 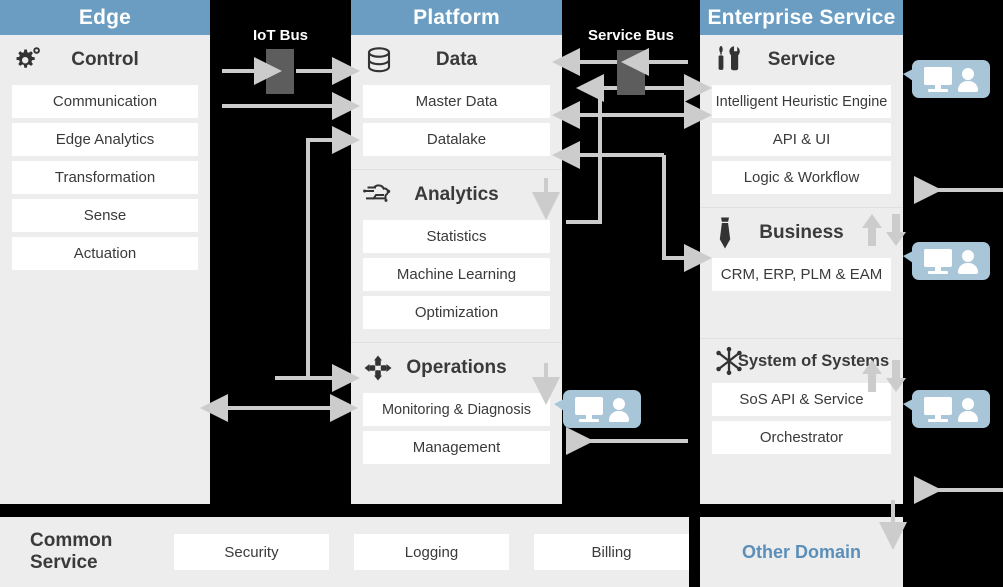 What do you see at coordinates (280, 71) in the screenshot?
I see `iot-bus-box` at bounding box center [280, 71].